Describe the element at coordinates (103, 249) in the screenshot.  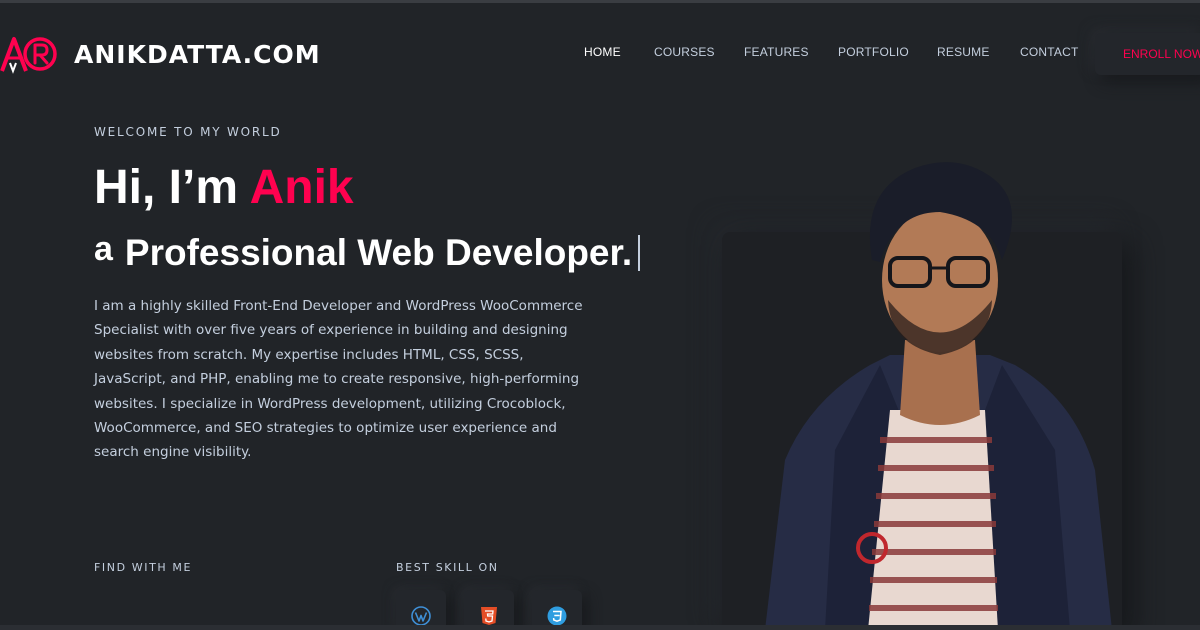
I see `role-prefix: a` at that location.